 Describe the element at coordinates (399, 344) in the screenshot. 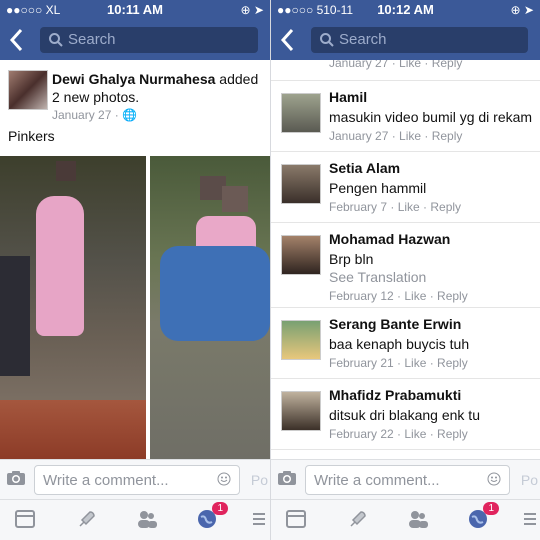

I see `comment-text: baa kenaph buycis tuh` at that location.